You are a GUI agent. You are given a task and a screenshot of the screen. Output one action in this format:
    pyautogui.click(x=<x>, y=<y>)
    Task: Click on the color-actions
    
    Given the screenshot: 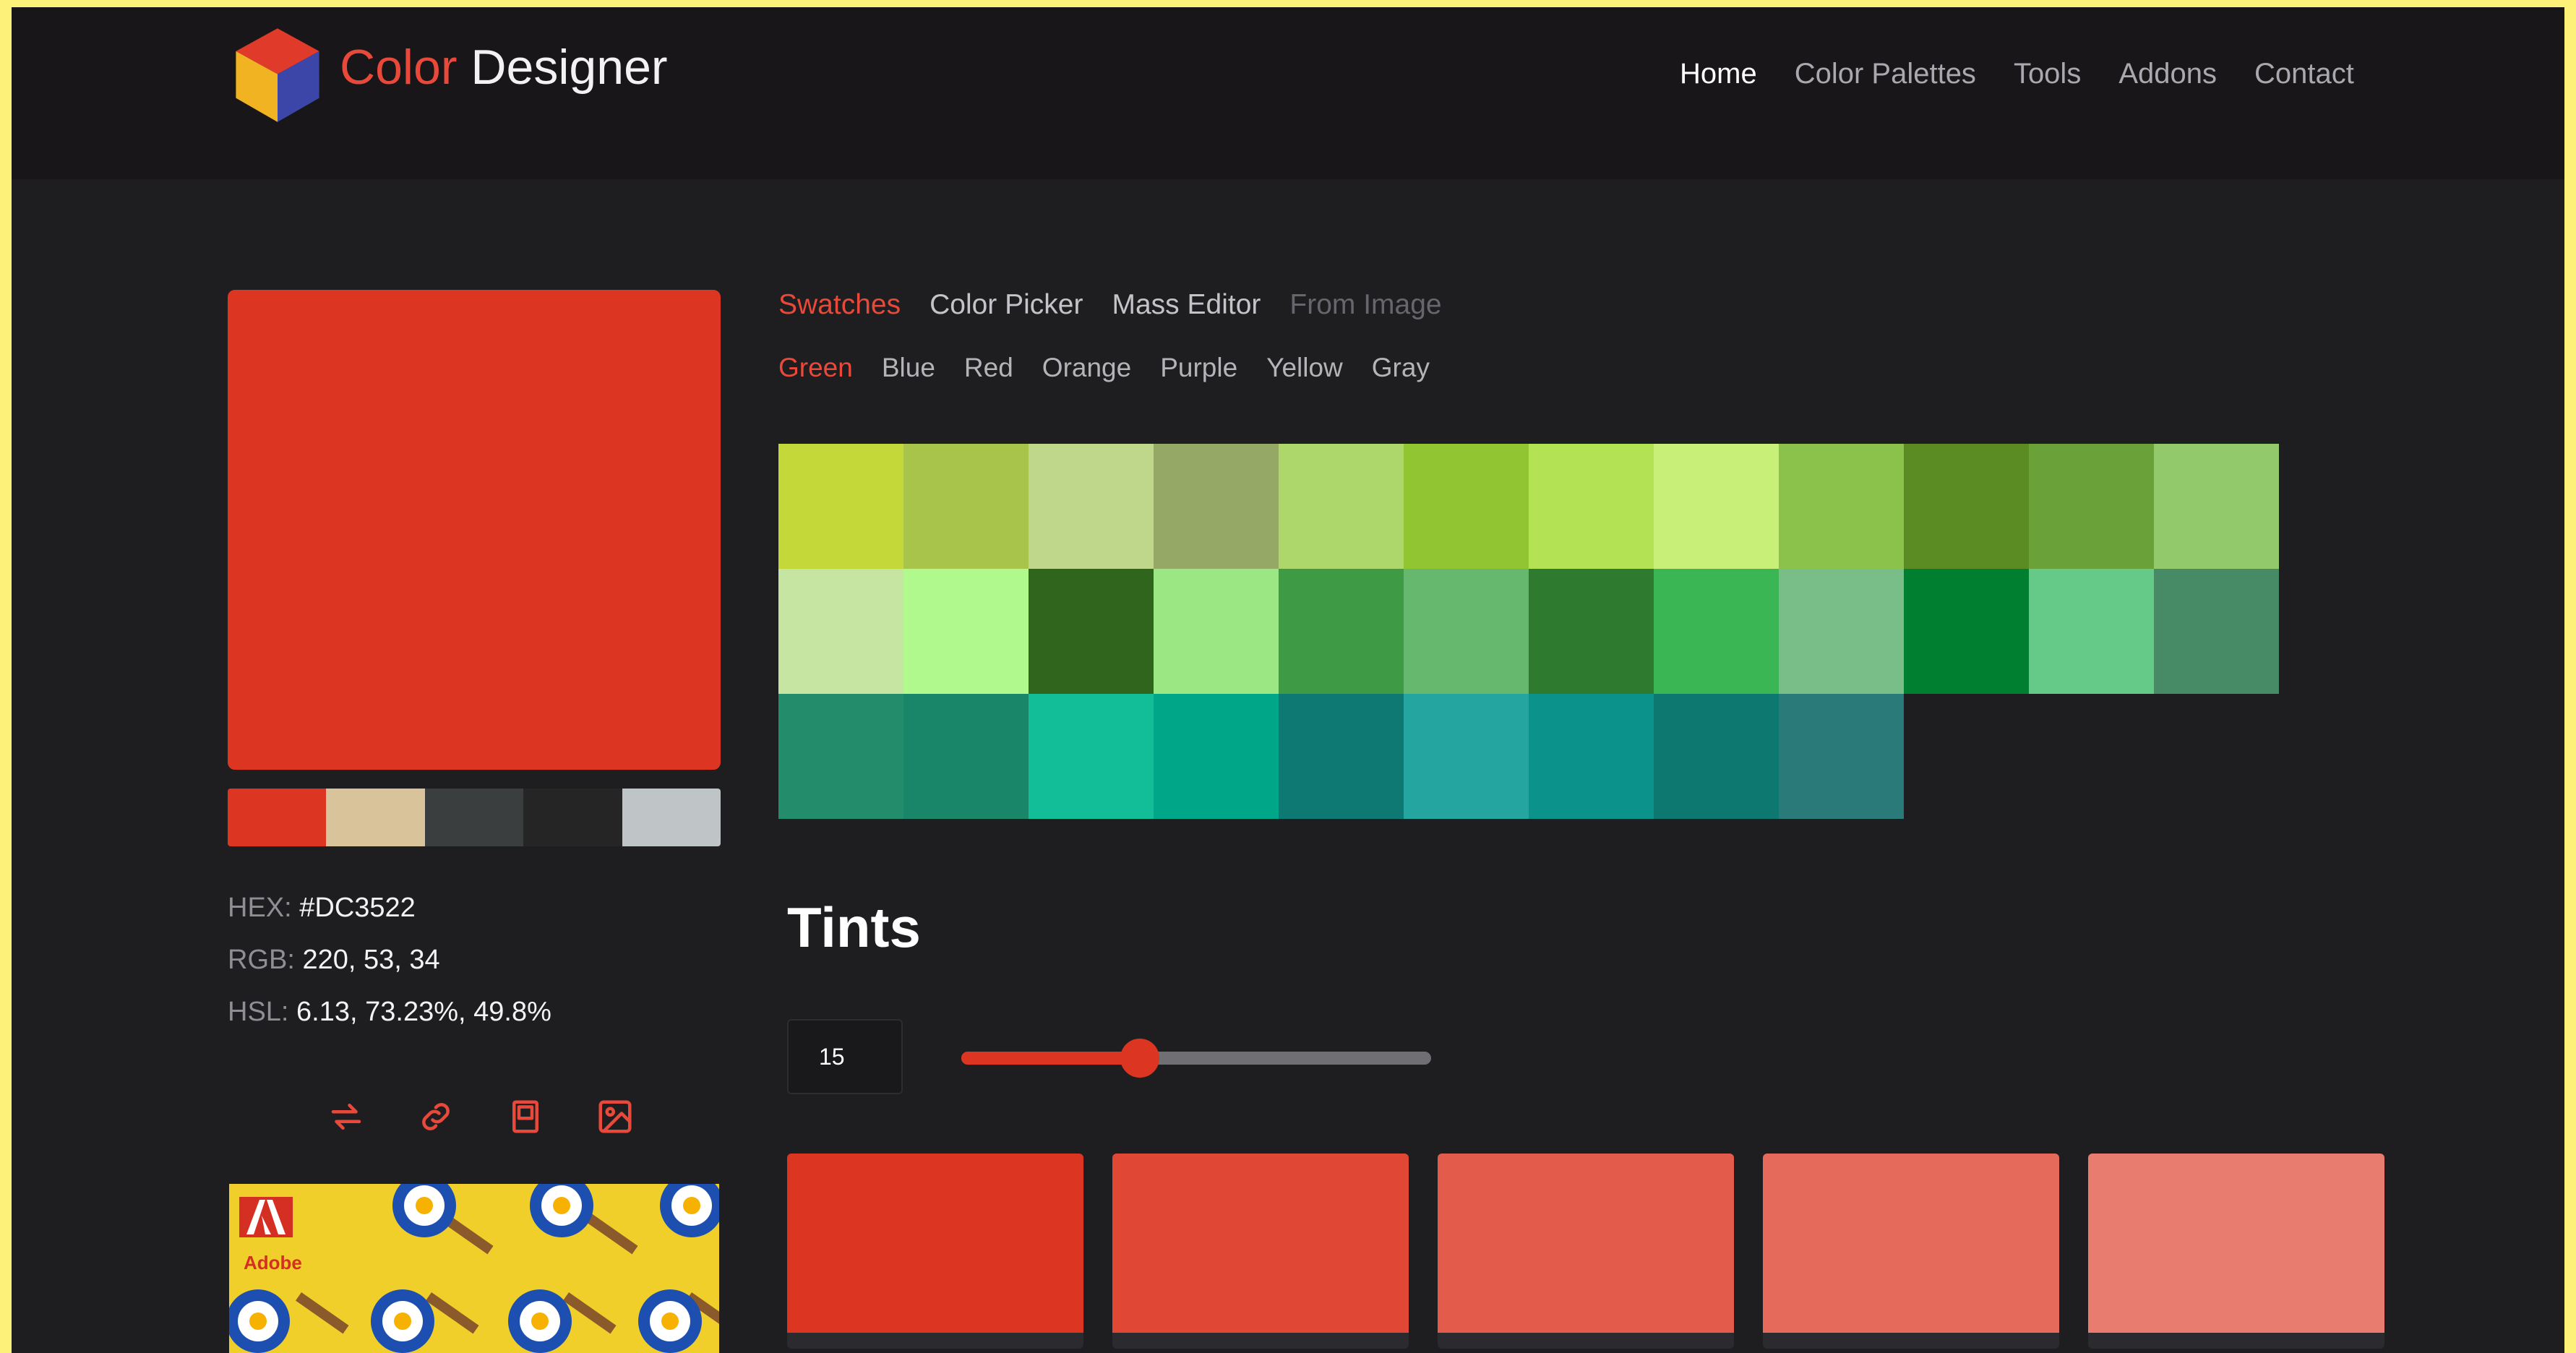 What is the action you would take?
    pyautogui.click(x=481, y=1116)
    